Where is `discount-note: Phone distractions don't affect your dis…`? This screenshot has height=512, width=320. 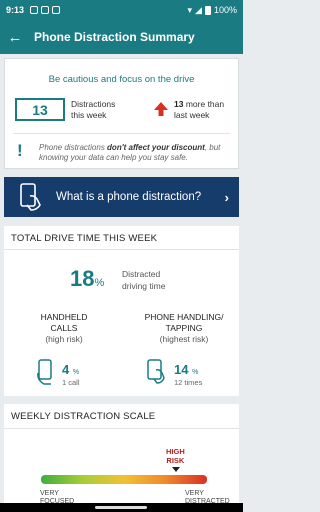
discount-note: Phone distractions don't affect your dis… is located at coordinates (137, 153).